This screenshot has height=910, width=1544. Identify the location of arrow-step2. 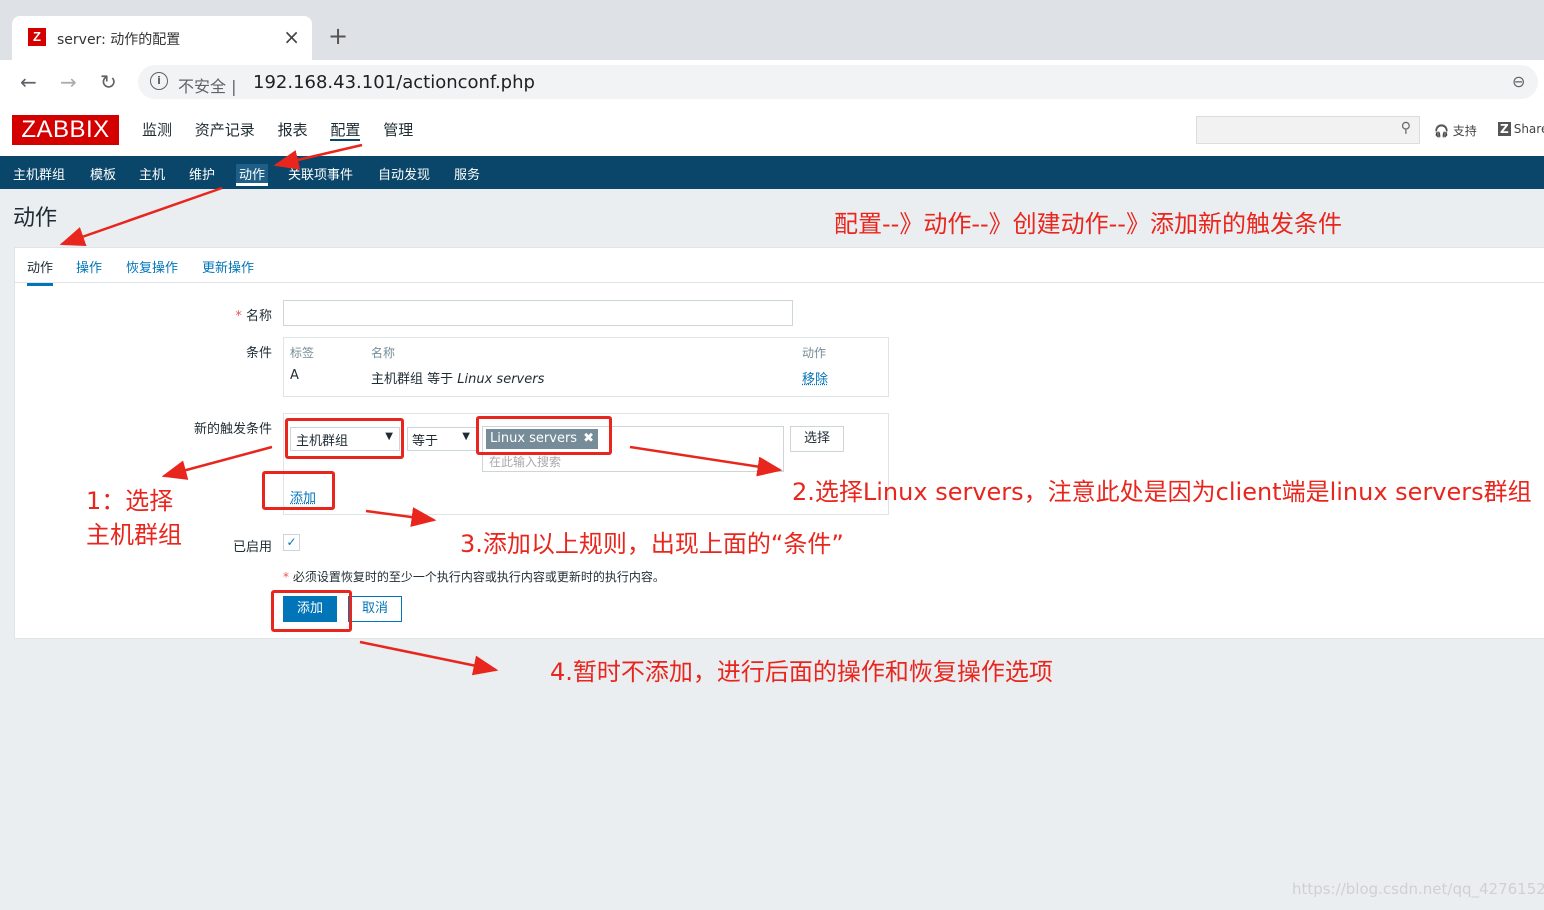
(706, 461).